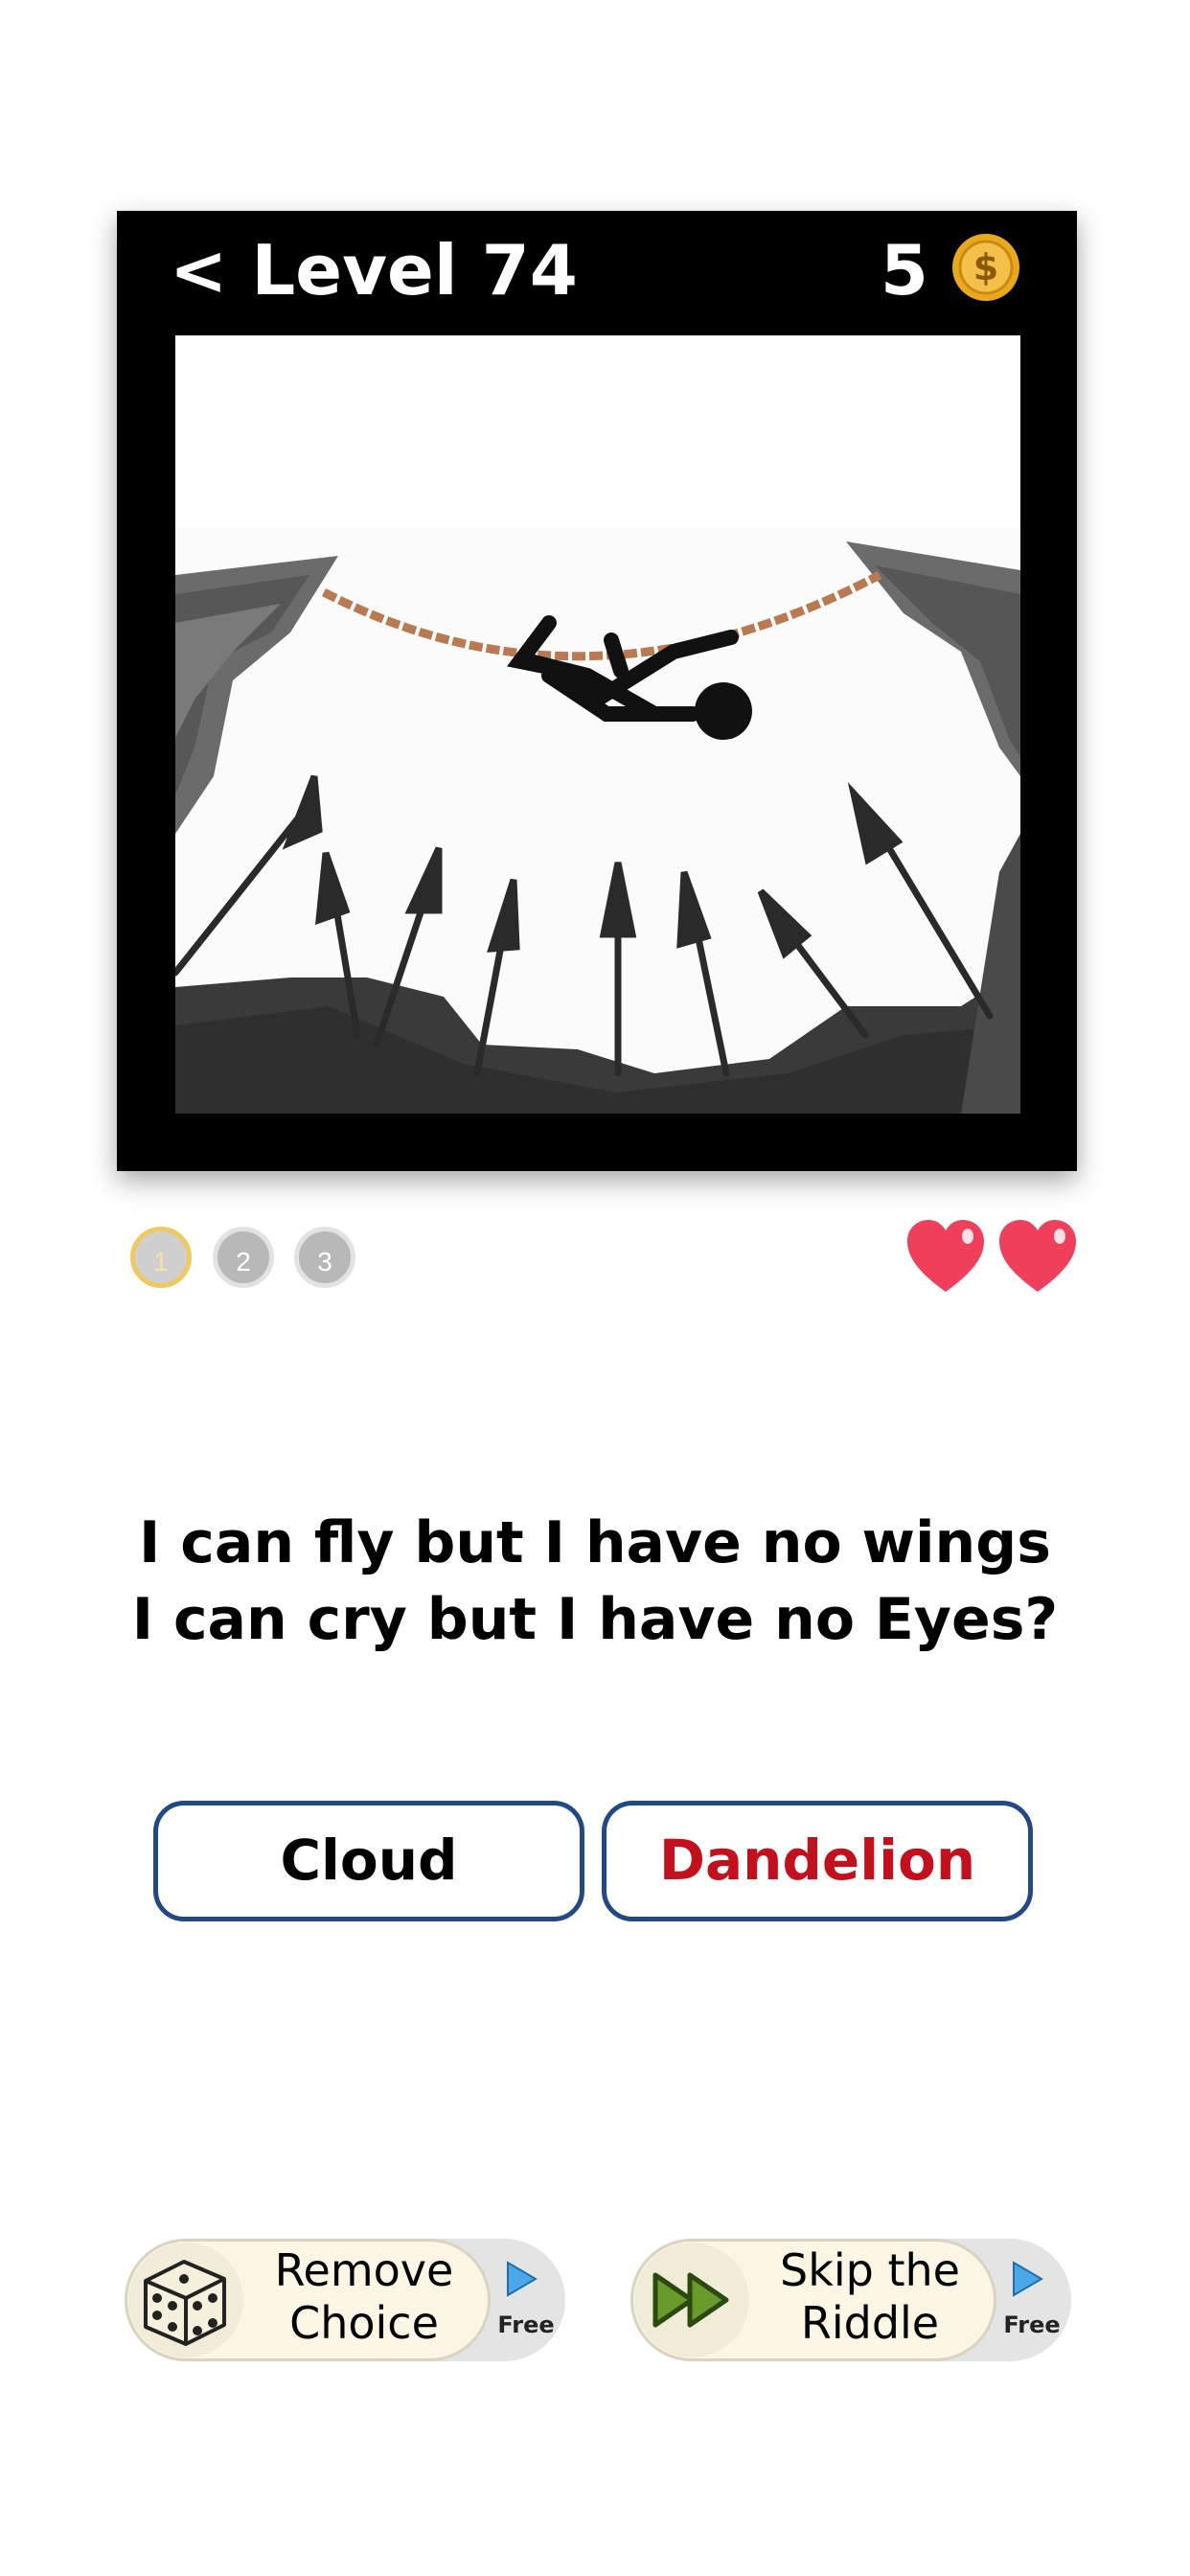 This screenshot has height=2576, width=1190. Describe the element at coordinates (364, 2323) in the screenshot. I see `helper-label-line-2: Choice` at that location.